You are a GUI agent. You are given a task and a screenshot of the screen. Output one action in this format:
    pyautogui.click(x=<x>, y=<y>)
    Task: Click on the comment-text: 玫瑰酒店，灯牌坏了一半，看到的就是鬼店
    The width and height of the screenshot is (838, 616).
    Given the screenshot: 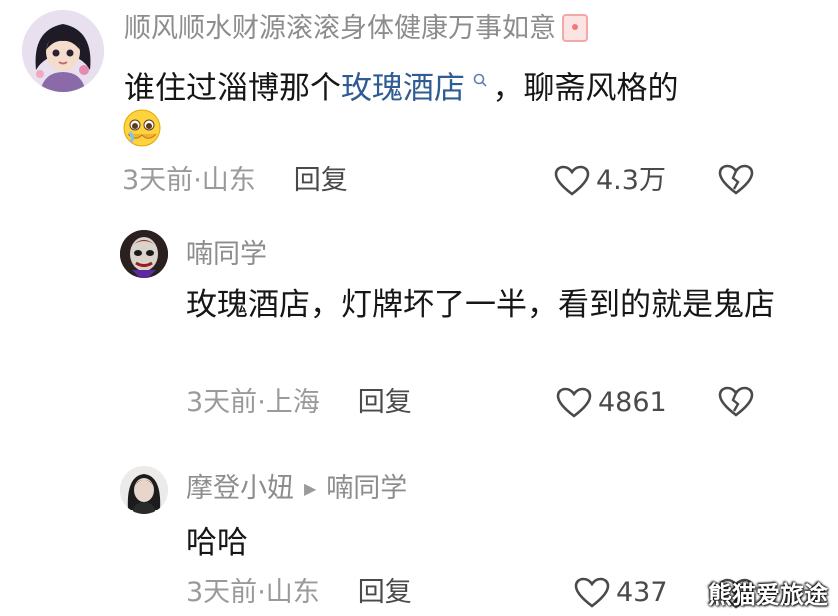 What is the action you would take?
    pyautogui.click(x=480, y=305)
    